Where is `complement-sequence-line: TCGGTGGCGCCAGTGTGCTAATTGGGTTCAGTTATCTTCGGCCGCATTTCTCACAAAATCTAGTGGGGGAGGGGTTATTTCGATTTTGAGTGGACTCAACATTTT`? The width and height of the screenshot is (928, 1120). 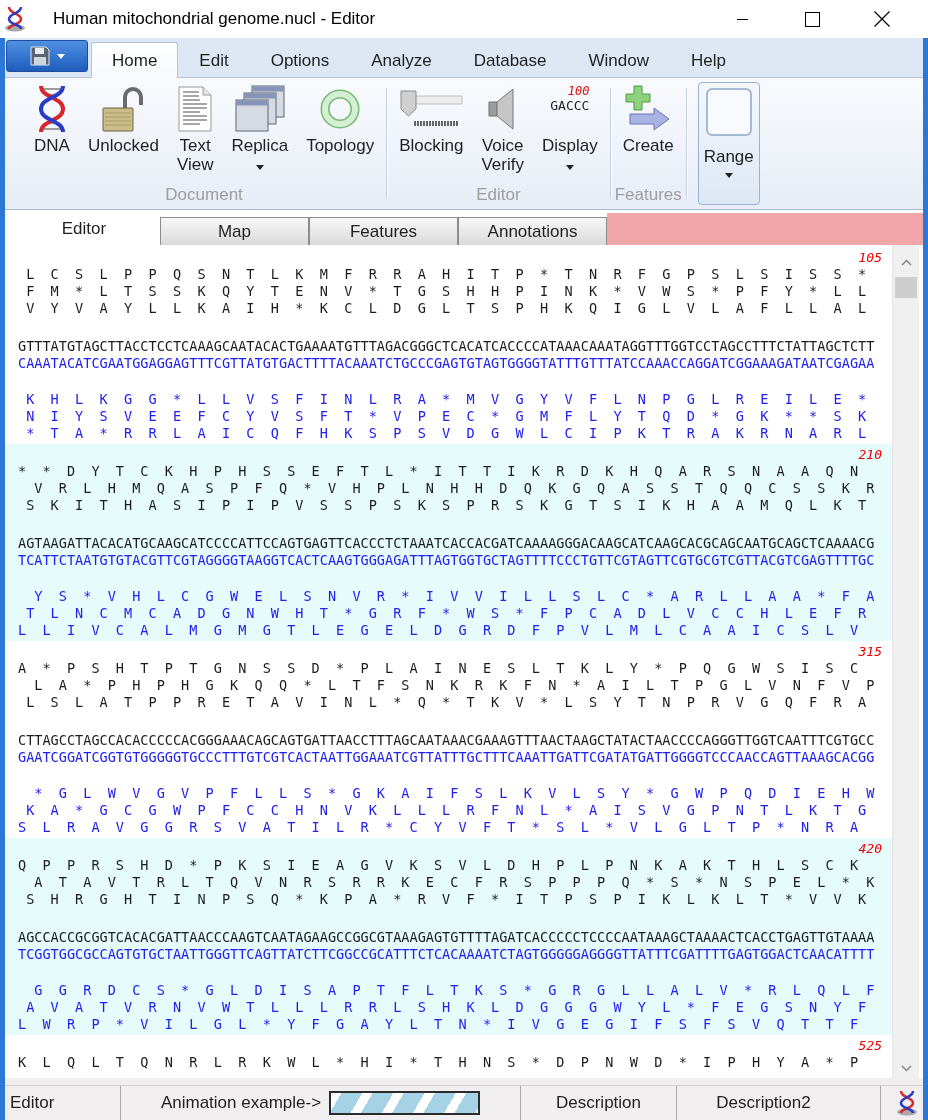 complement-sequence-line: TCGGTGGCGCCAGTGTGCTAATTGGGTTCAGTTATCTTCGGCCGCATTTCTCACAAAATCTAGTGGGGGAGGGGTTATTTCGATTTTGAGTGGACTCAACATTTT is located at coordinates (446, 954).